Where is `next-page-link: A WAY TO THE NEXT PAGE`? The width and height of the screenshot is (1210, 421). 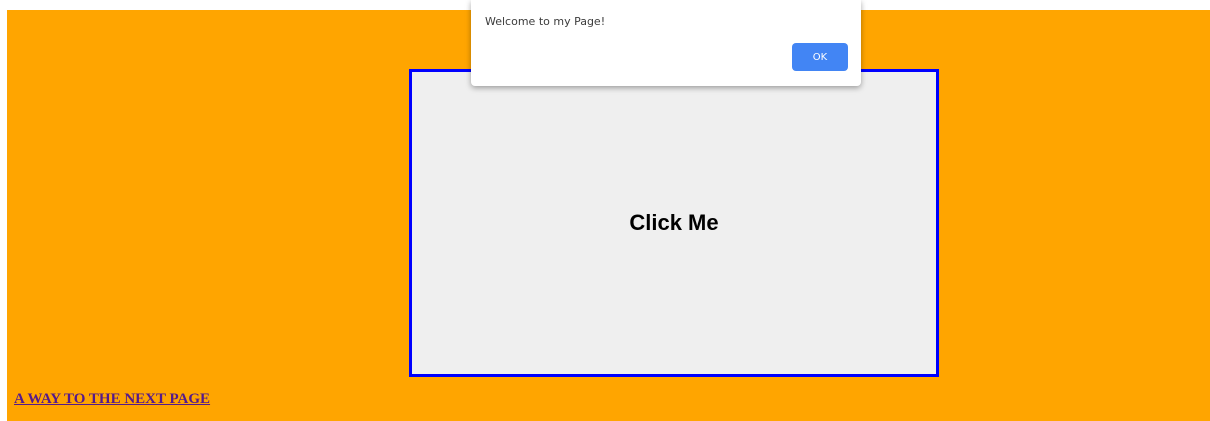 next-page-link: A WAY TO THE NEXT PAGE is located at coordinates (112, 399).